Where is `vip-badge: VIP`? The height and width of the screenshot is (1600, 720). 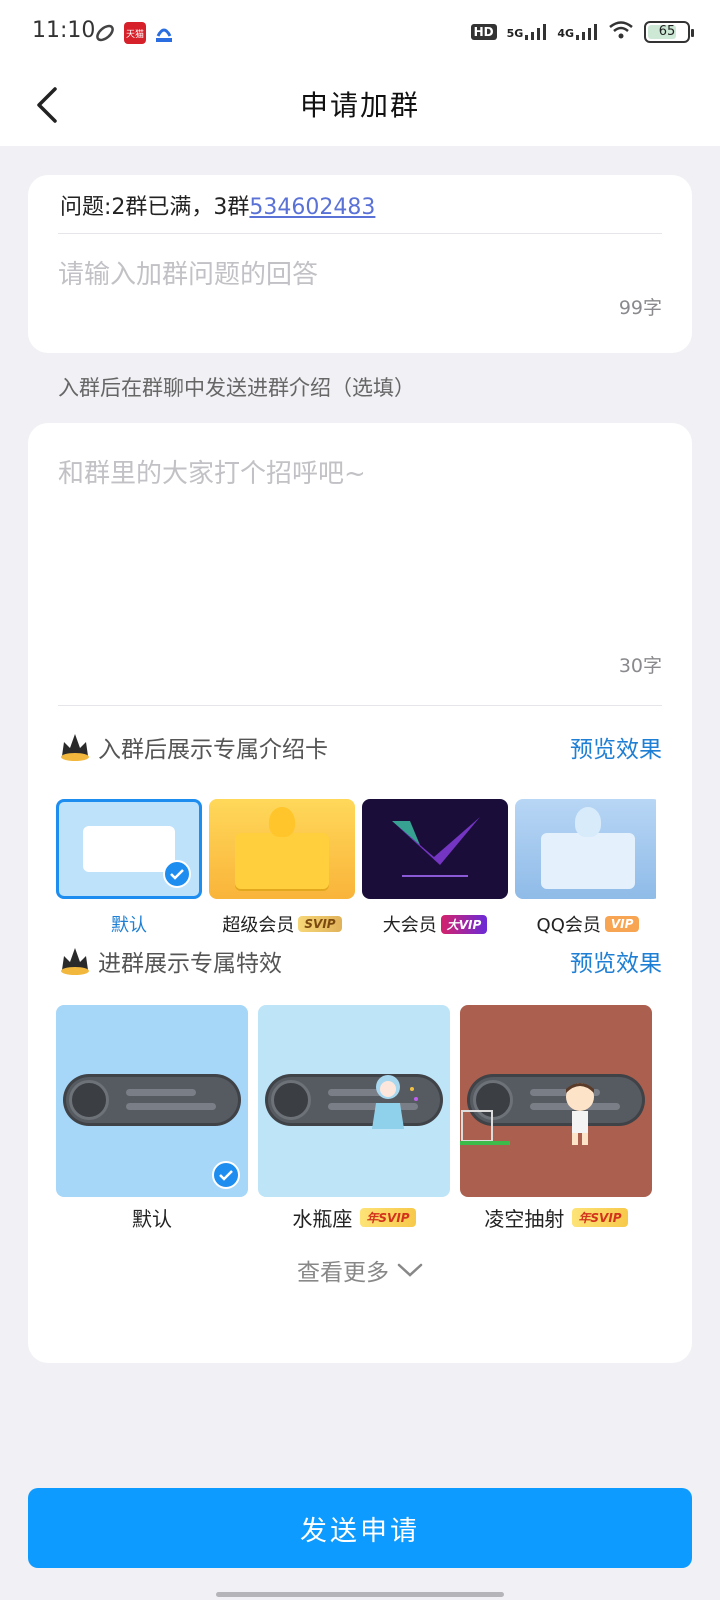
vip-badge: VIP is located at coordinates (622, 924).